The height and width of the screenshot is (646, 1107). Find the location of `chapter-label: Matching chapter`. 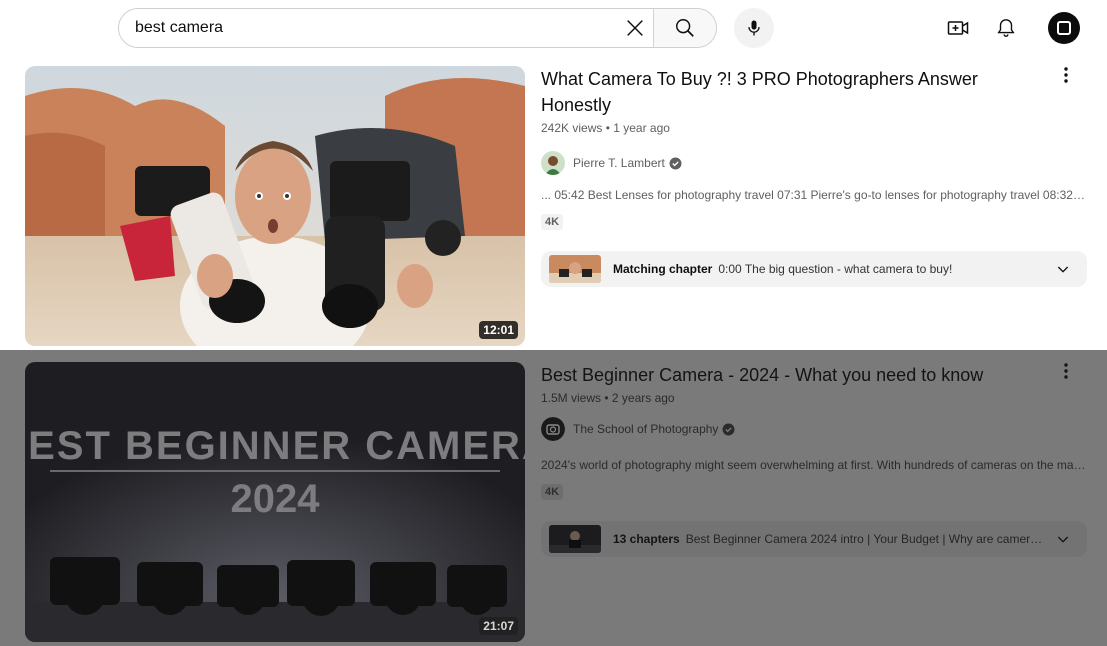

chapter-label: Matching chapter is located at coordinates (663, 269).